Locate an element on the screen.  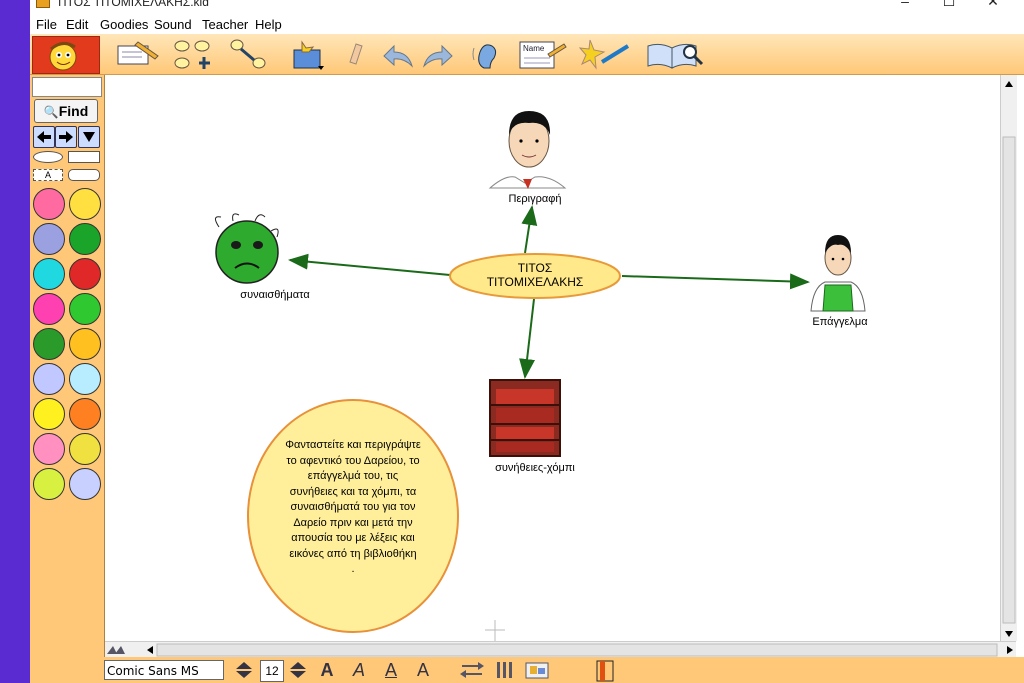
face-angry-red-icon is located at coordinates (85, 274).